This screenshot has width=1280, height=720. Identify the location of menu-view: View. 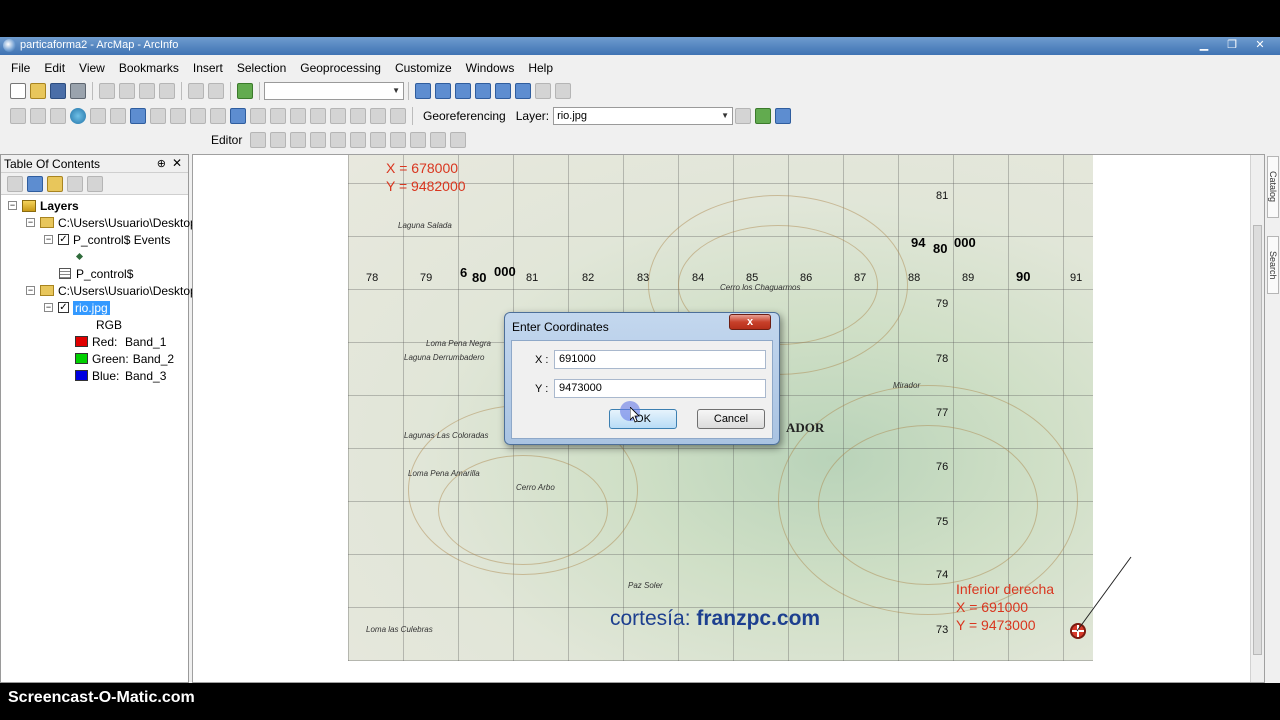
(92, 68).